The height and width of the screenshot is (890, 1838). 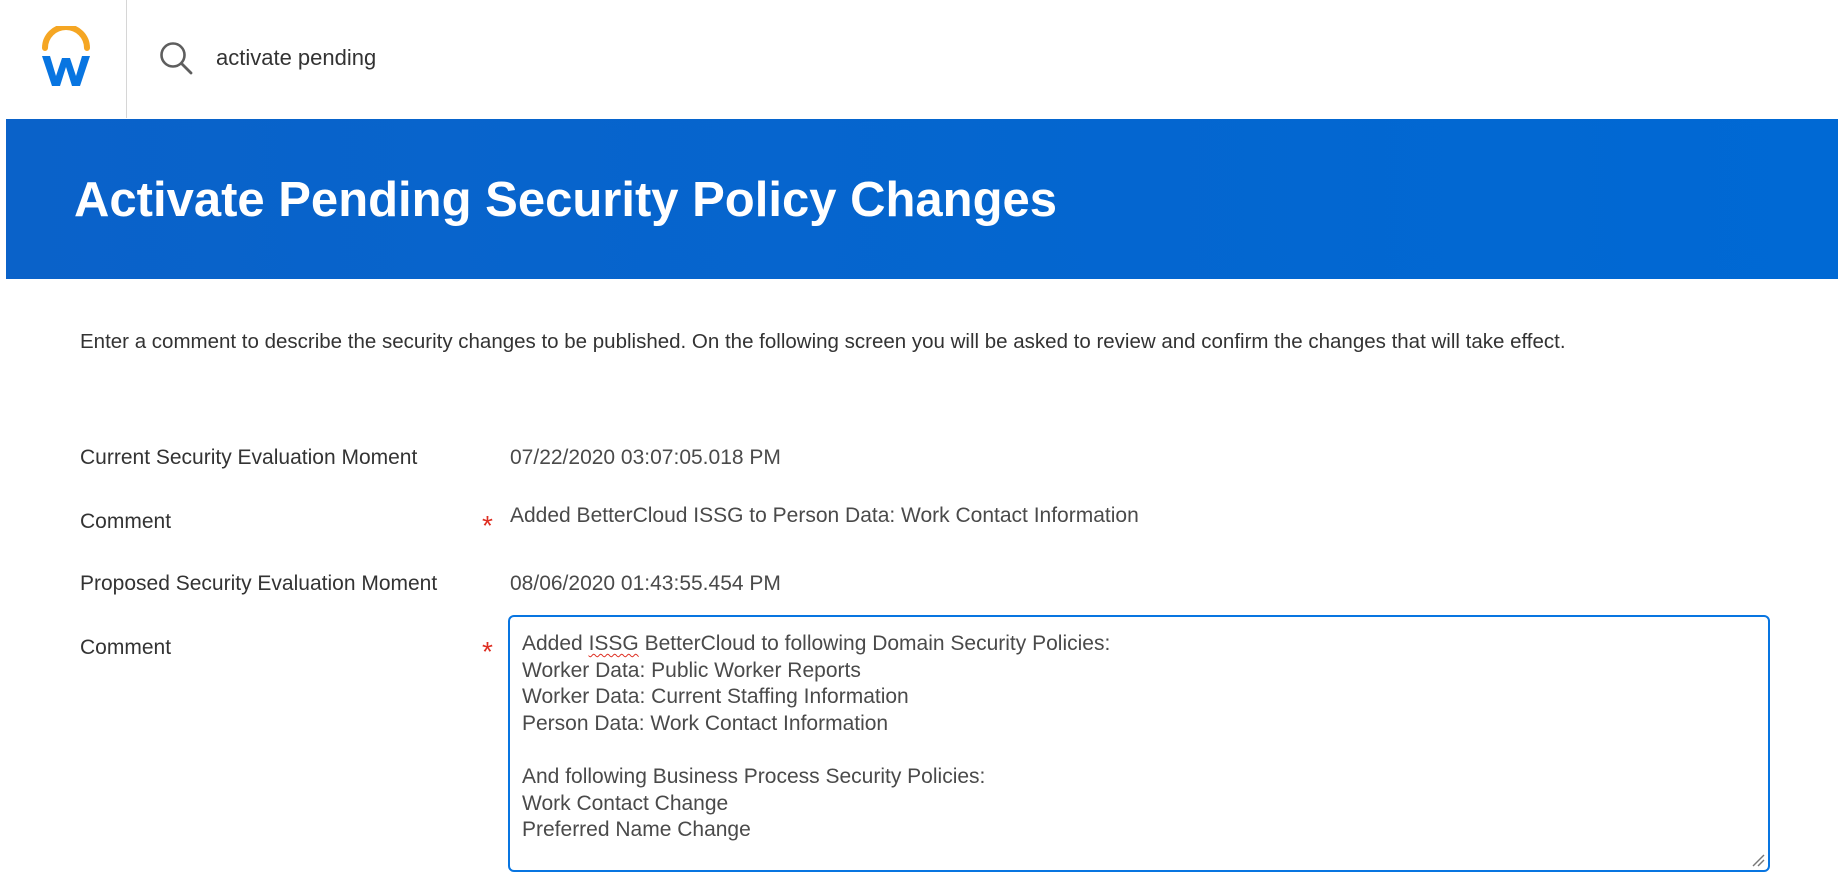 I want to click on workday-logo-icon, so click(x=66, y=57).